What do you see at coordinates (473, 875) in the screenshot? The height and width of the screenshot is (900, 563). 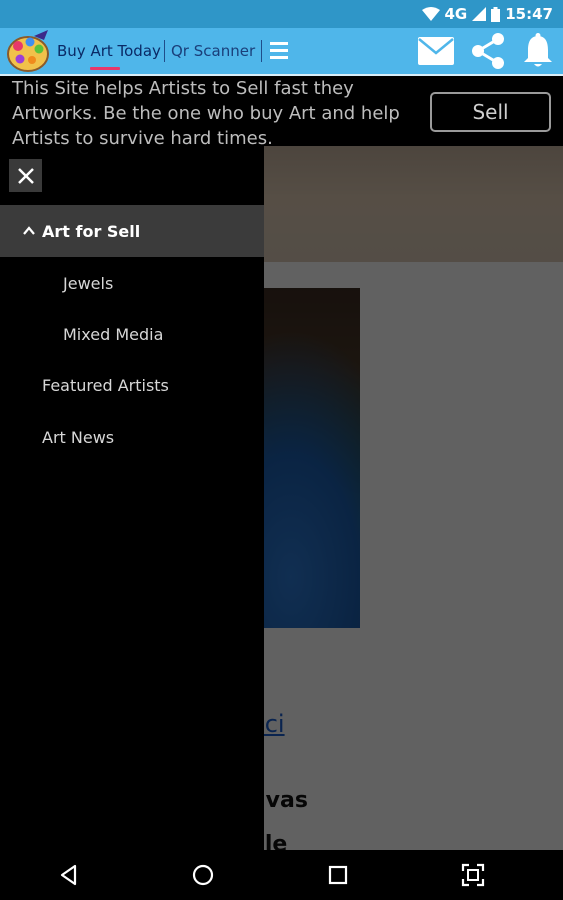 I see `screenshot-icon` at bounding box center [473, 875].